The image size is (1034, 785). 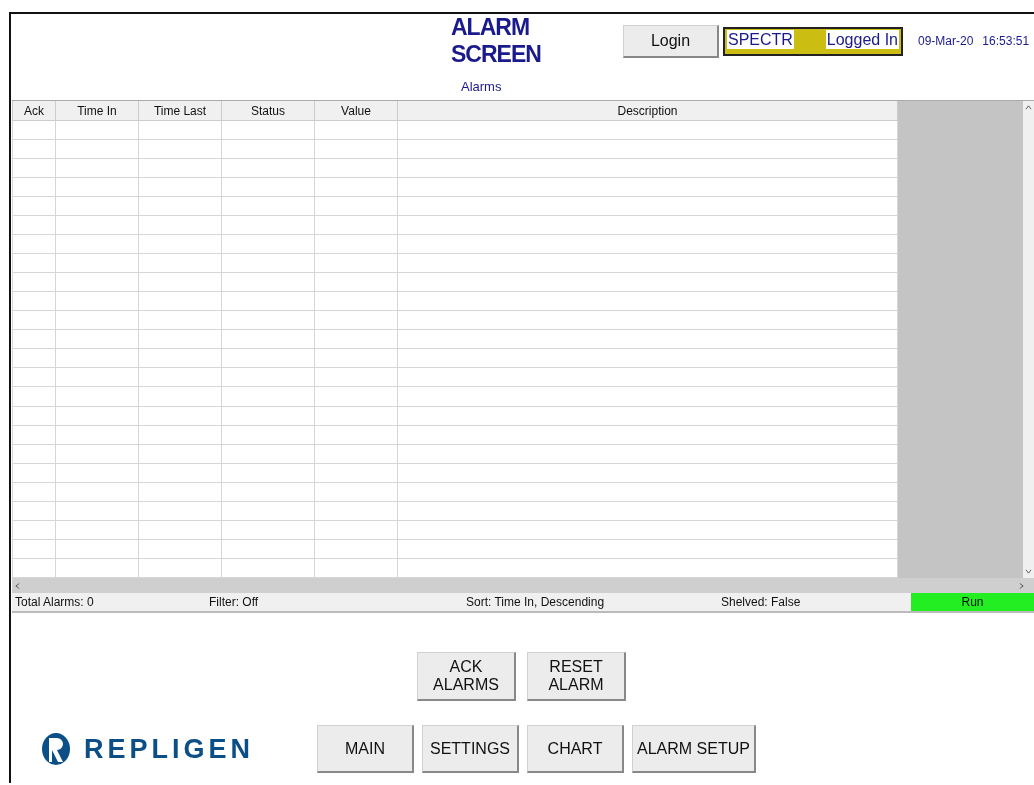 What do you see at coordinates (523, 585) in the screenshot?
I see `horizontal-scrollbar` at bounding box center [523, 585].